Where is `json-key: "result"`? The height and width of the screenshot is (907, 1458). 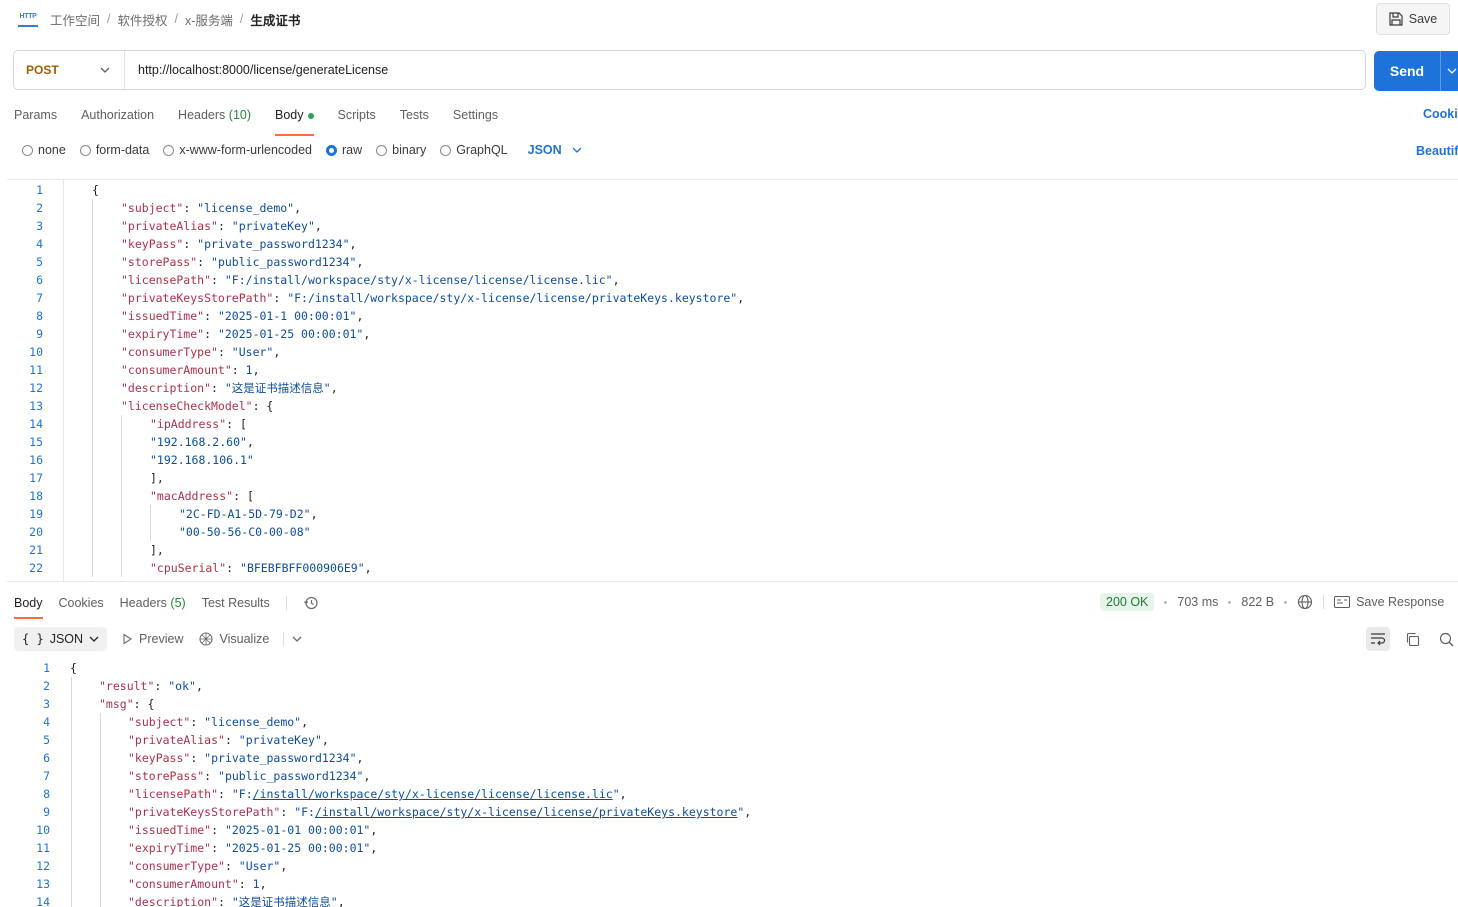 json-key: "result" is located at coordinates (127, 686).